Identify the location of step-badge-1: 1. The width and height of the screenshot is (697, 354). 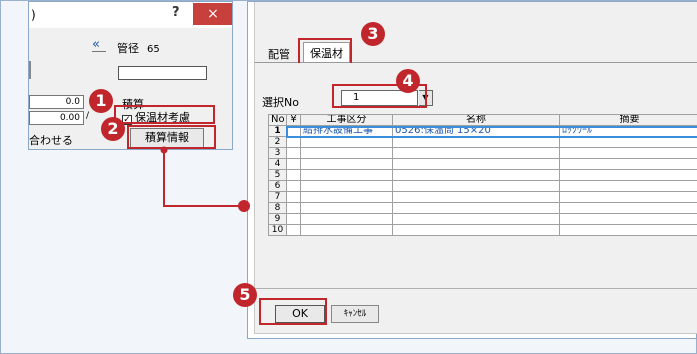
(101, 101).